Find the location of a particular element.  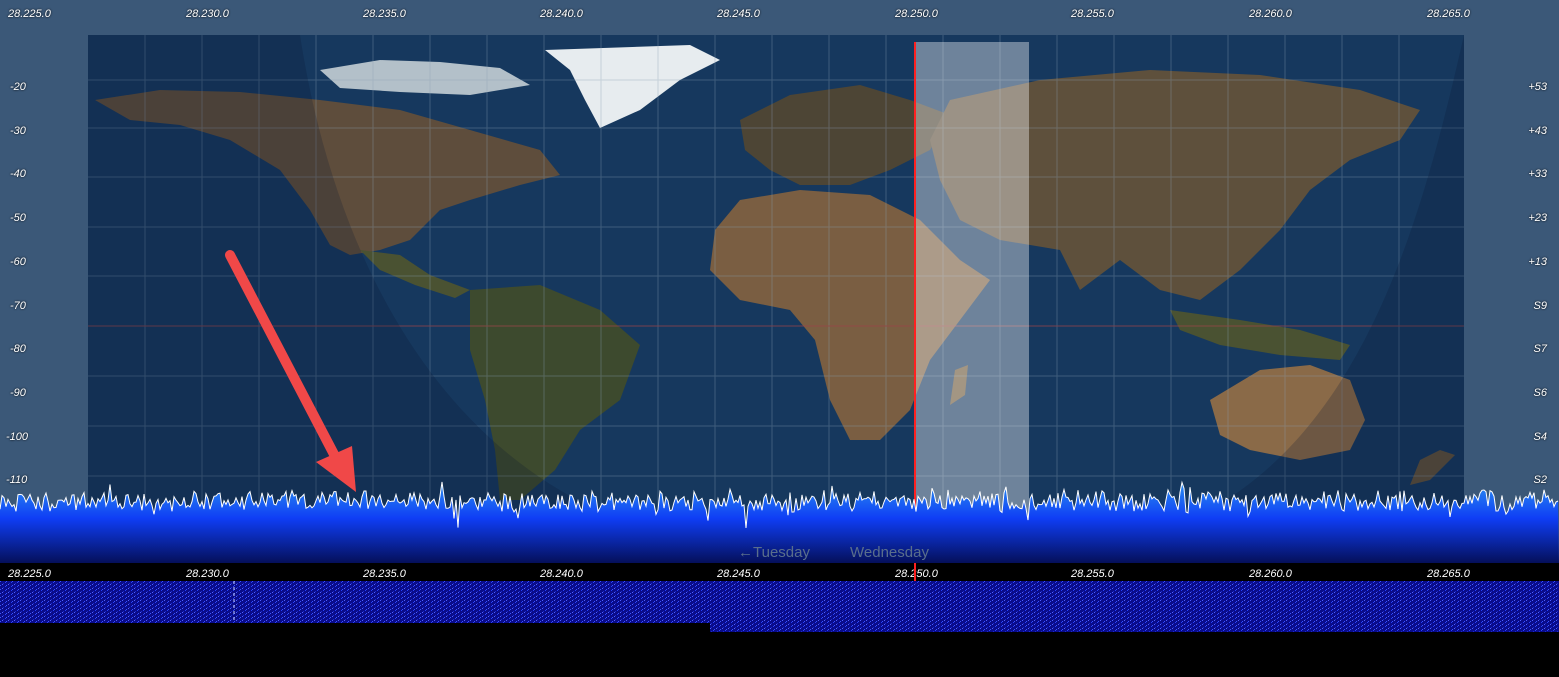

waterfall-display is located at coordinates (779, 629).